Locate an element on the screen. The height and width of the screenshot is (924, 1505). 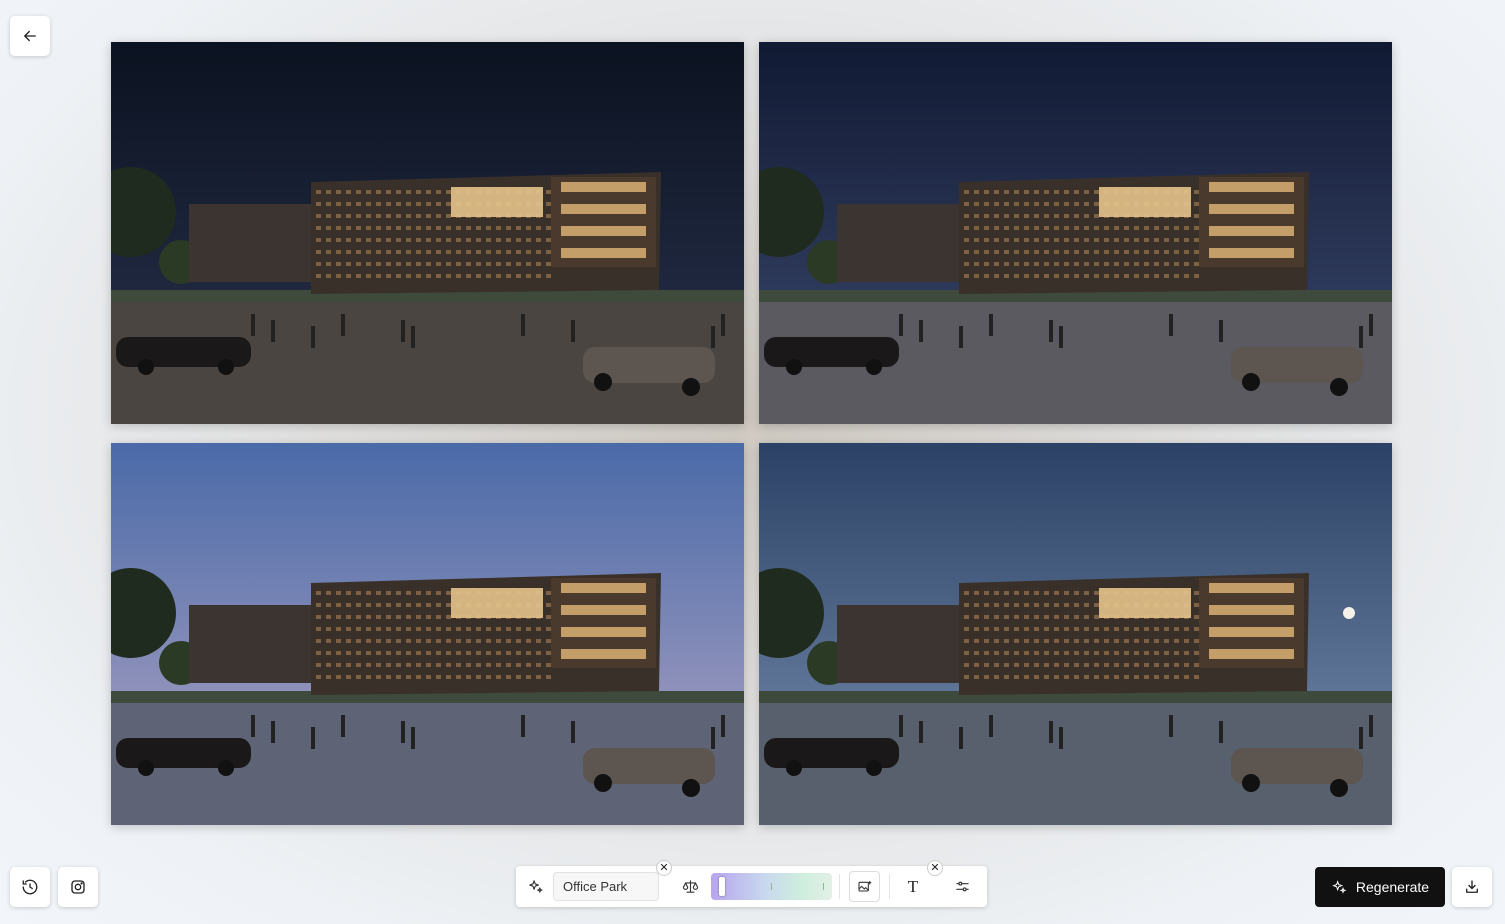
adjust-settings-button is located at coordinates (962, 886).